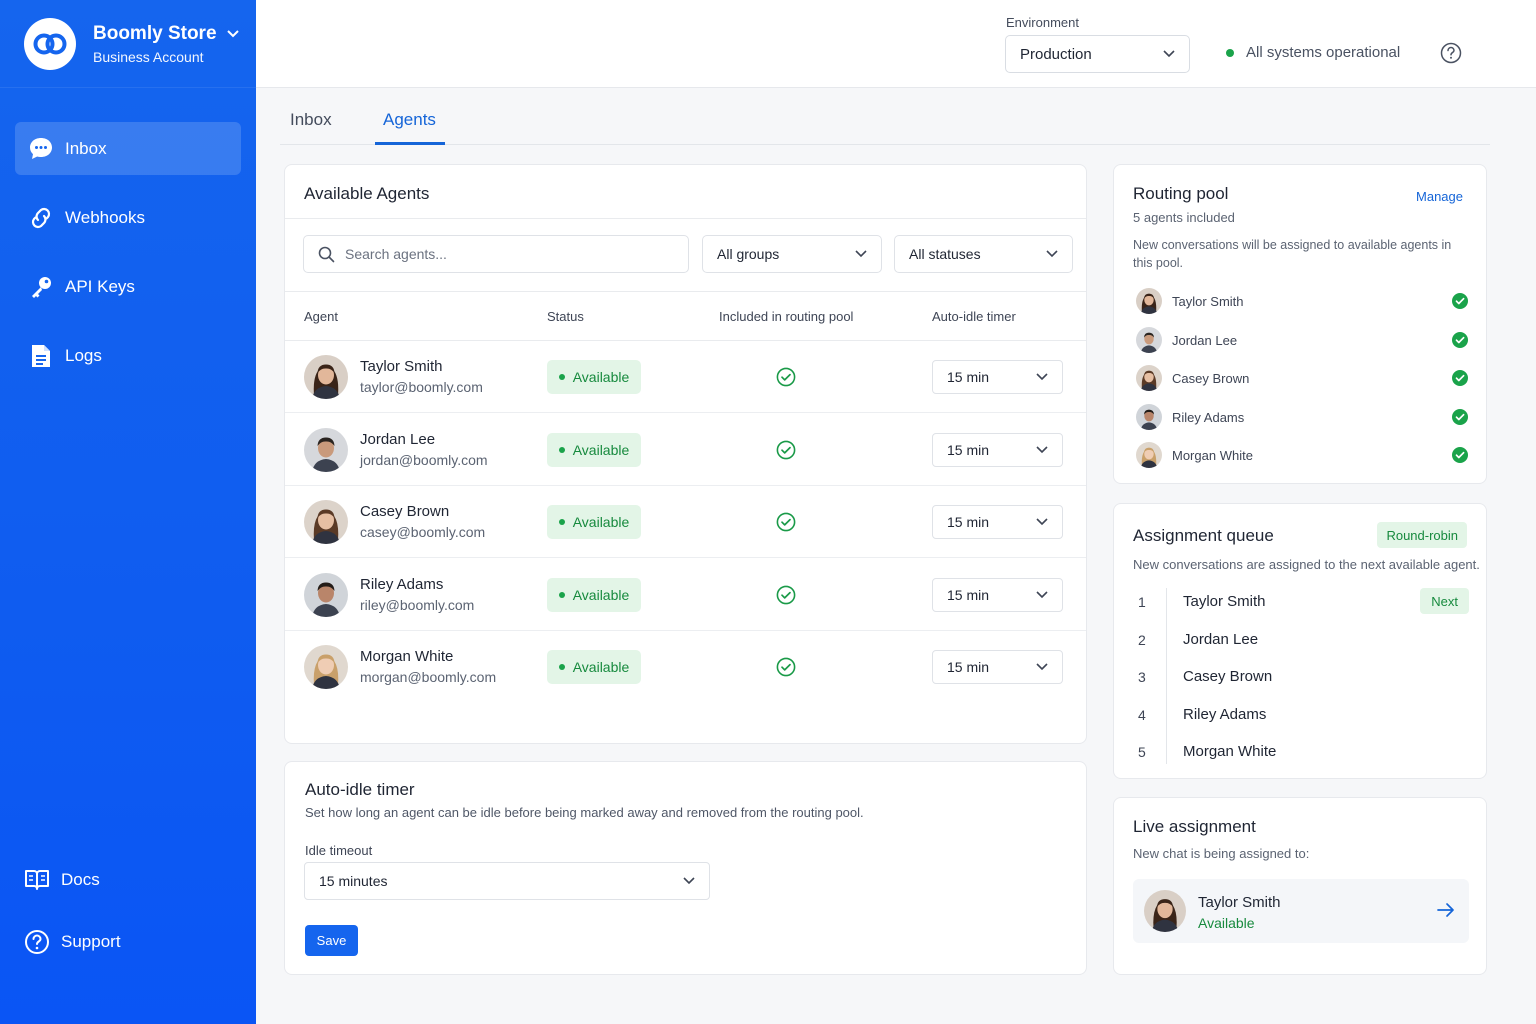  Describe the element at coordinates (1422, 535) in the screenshot. I see `queue-mode-badge: Round-robin` at that location.